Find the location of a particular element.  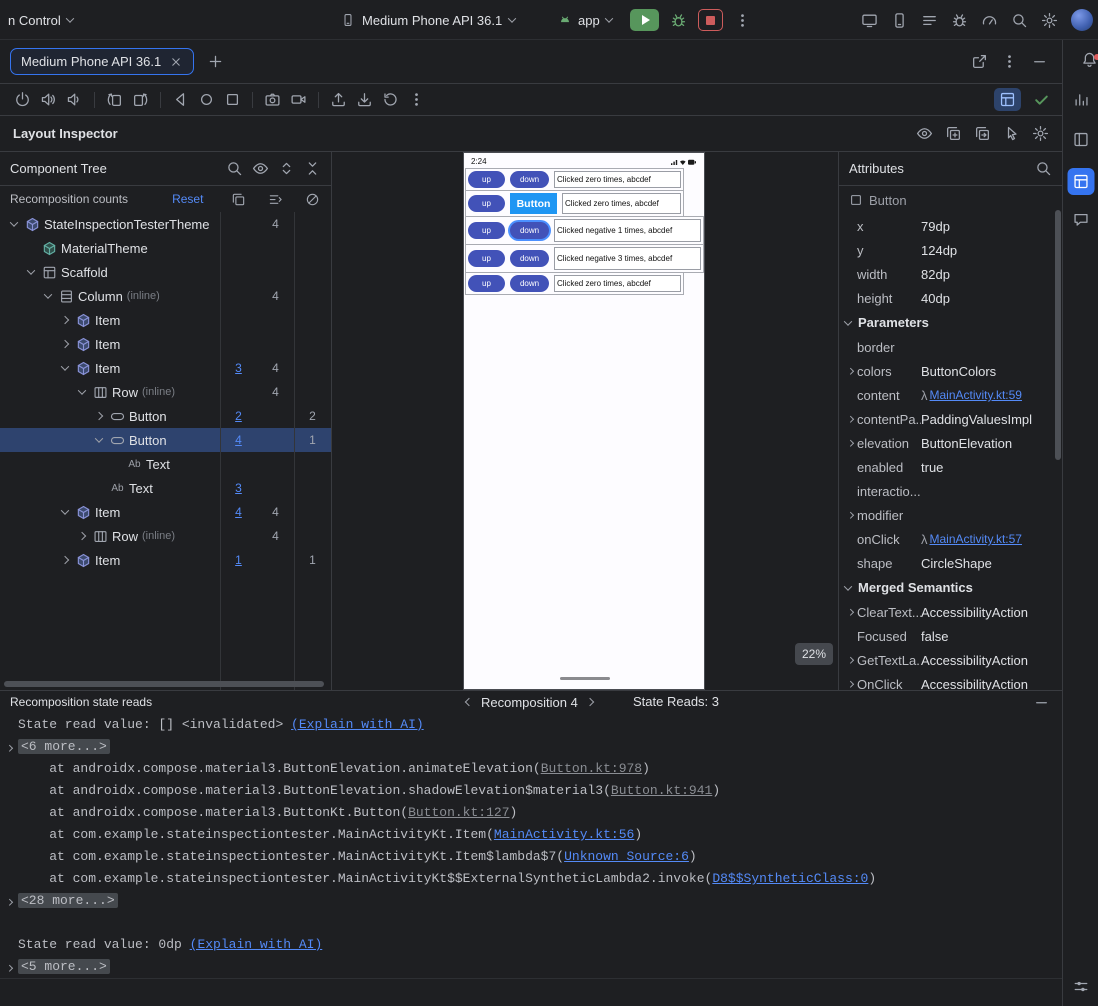

tree-node-text: Ab Text 3 is located at coordinates (165, 488).